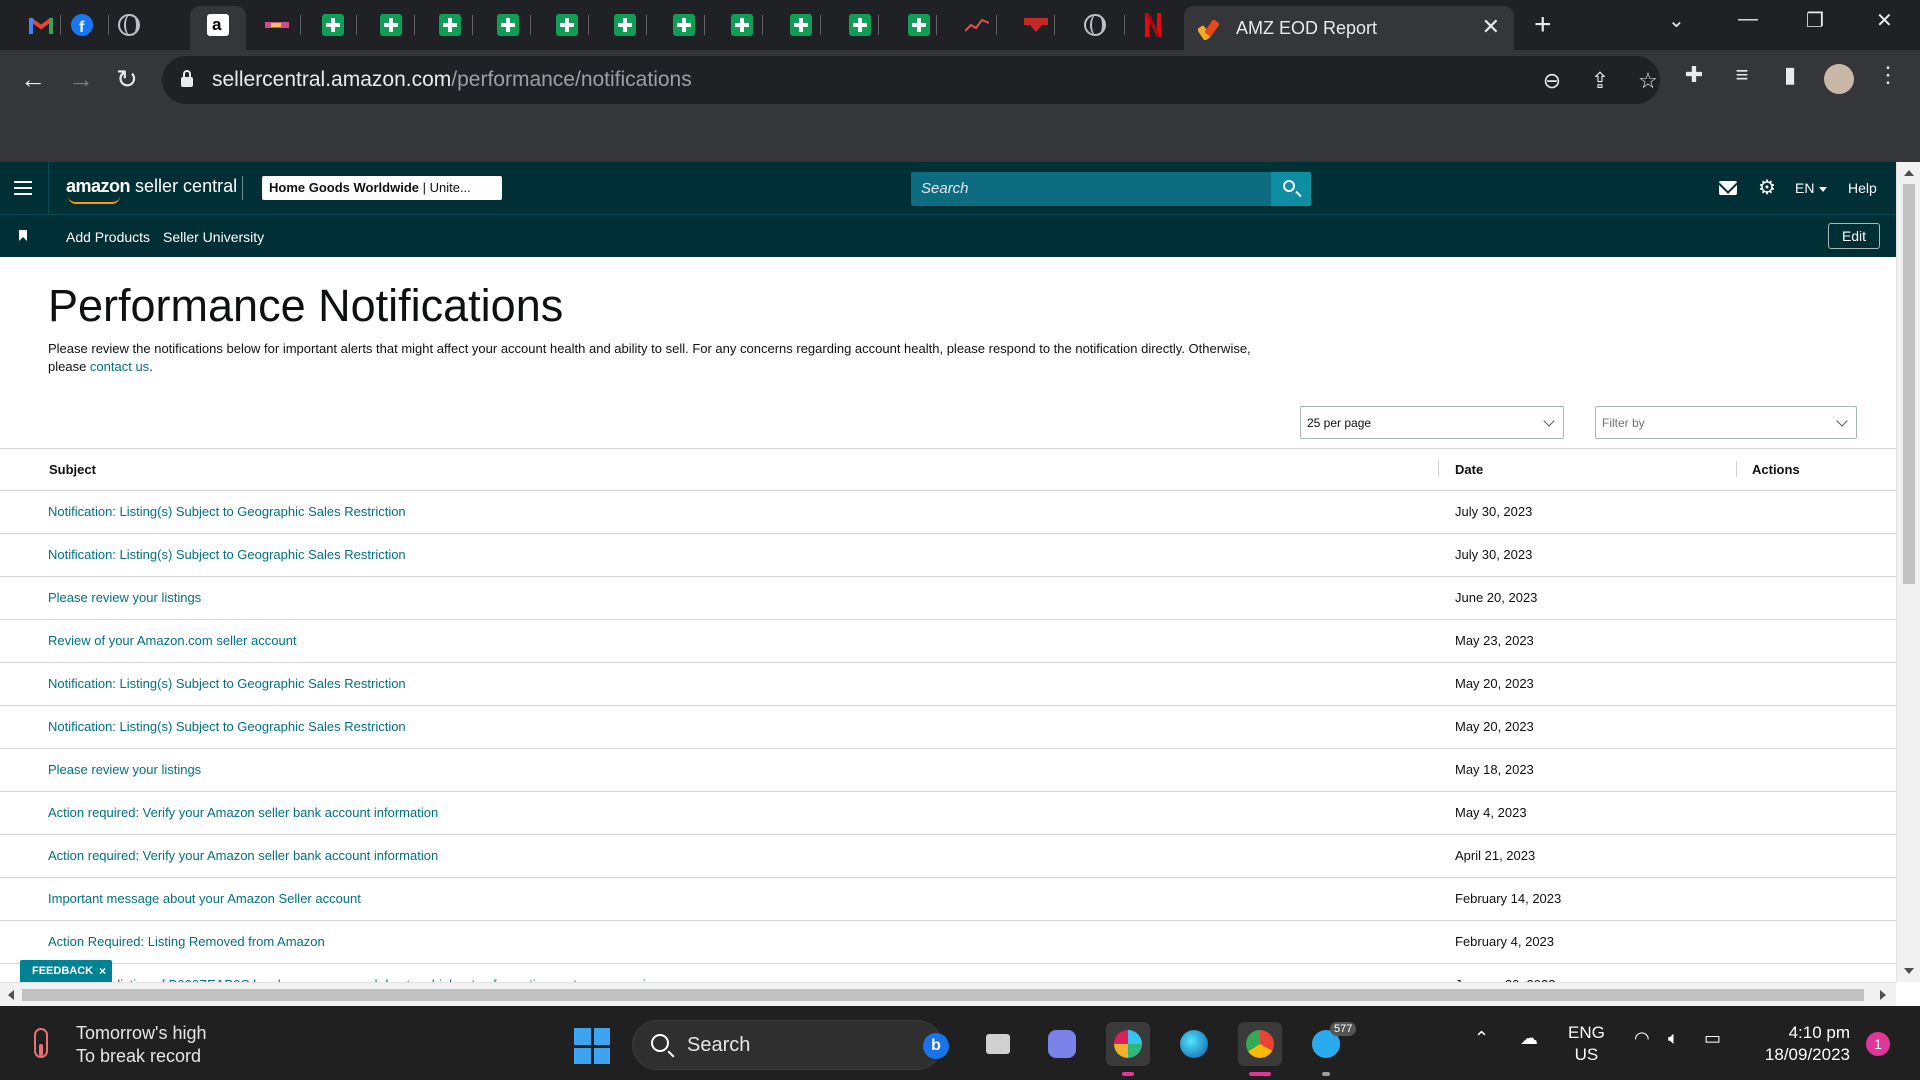  I want to click on wifi-icon: ◠, so click(1642, 1038).